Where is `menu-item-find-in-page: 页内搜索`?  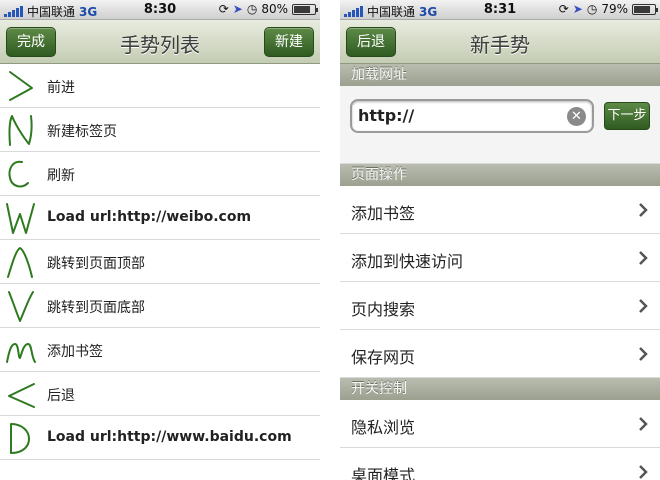
menu-item-find-in-page: 页内搜索 is located at coordinates (500, 306).